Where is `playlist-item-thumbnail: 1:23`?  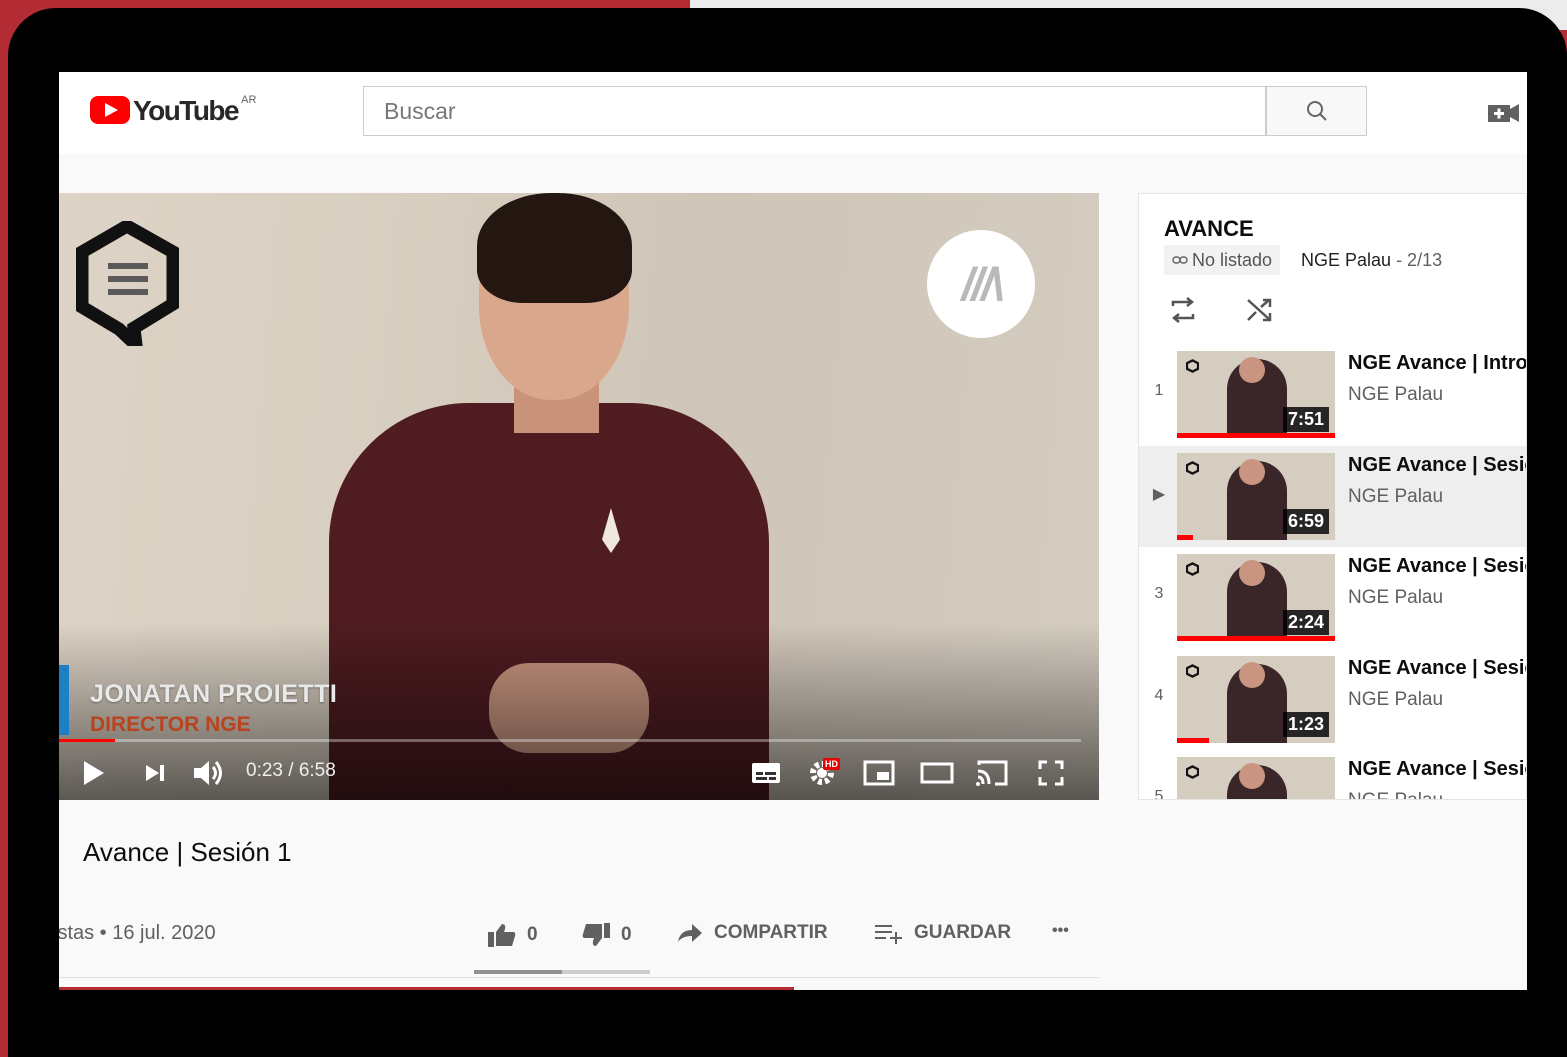 playlist-item-thumbnail: 1:23 is located at coordinates (1256, 699).